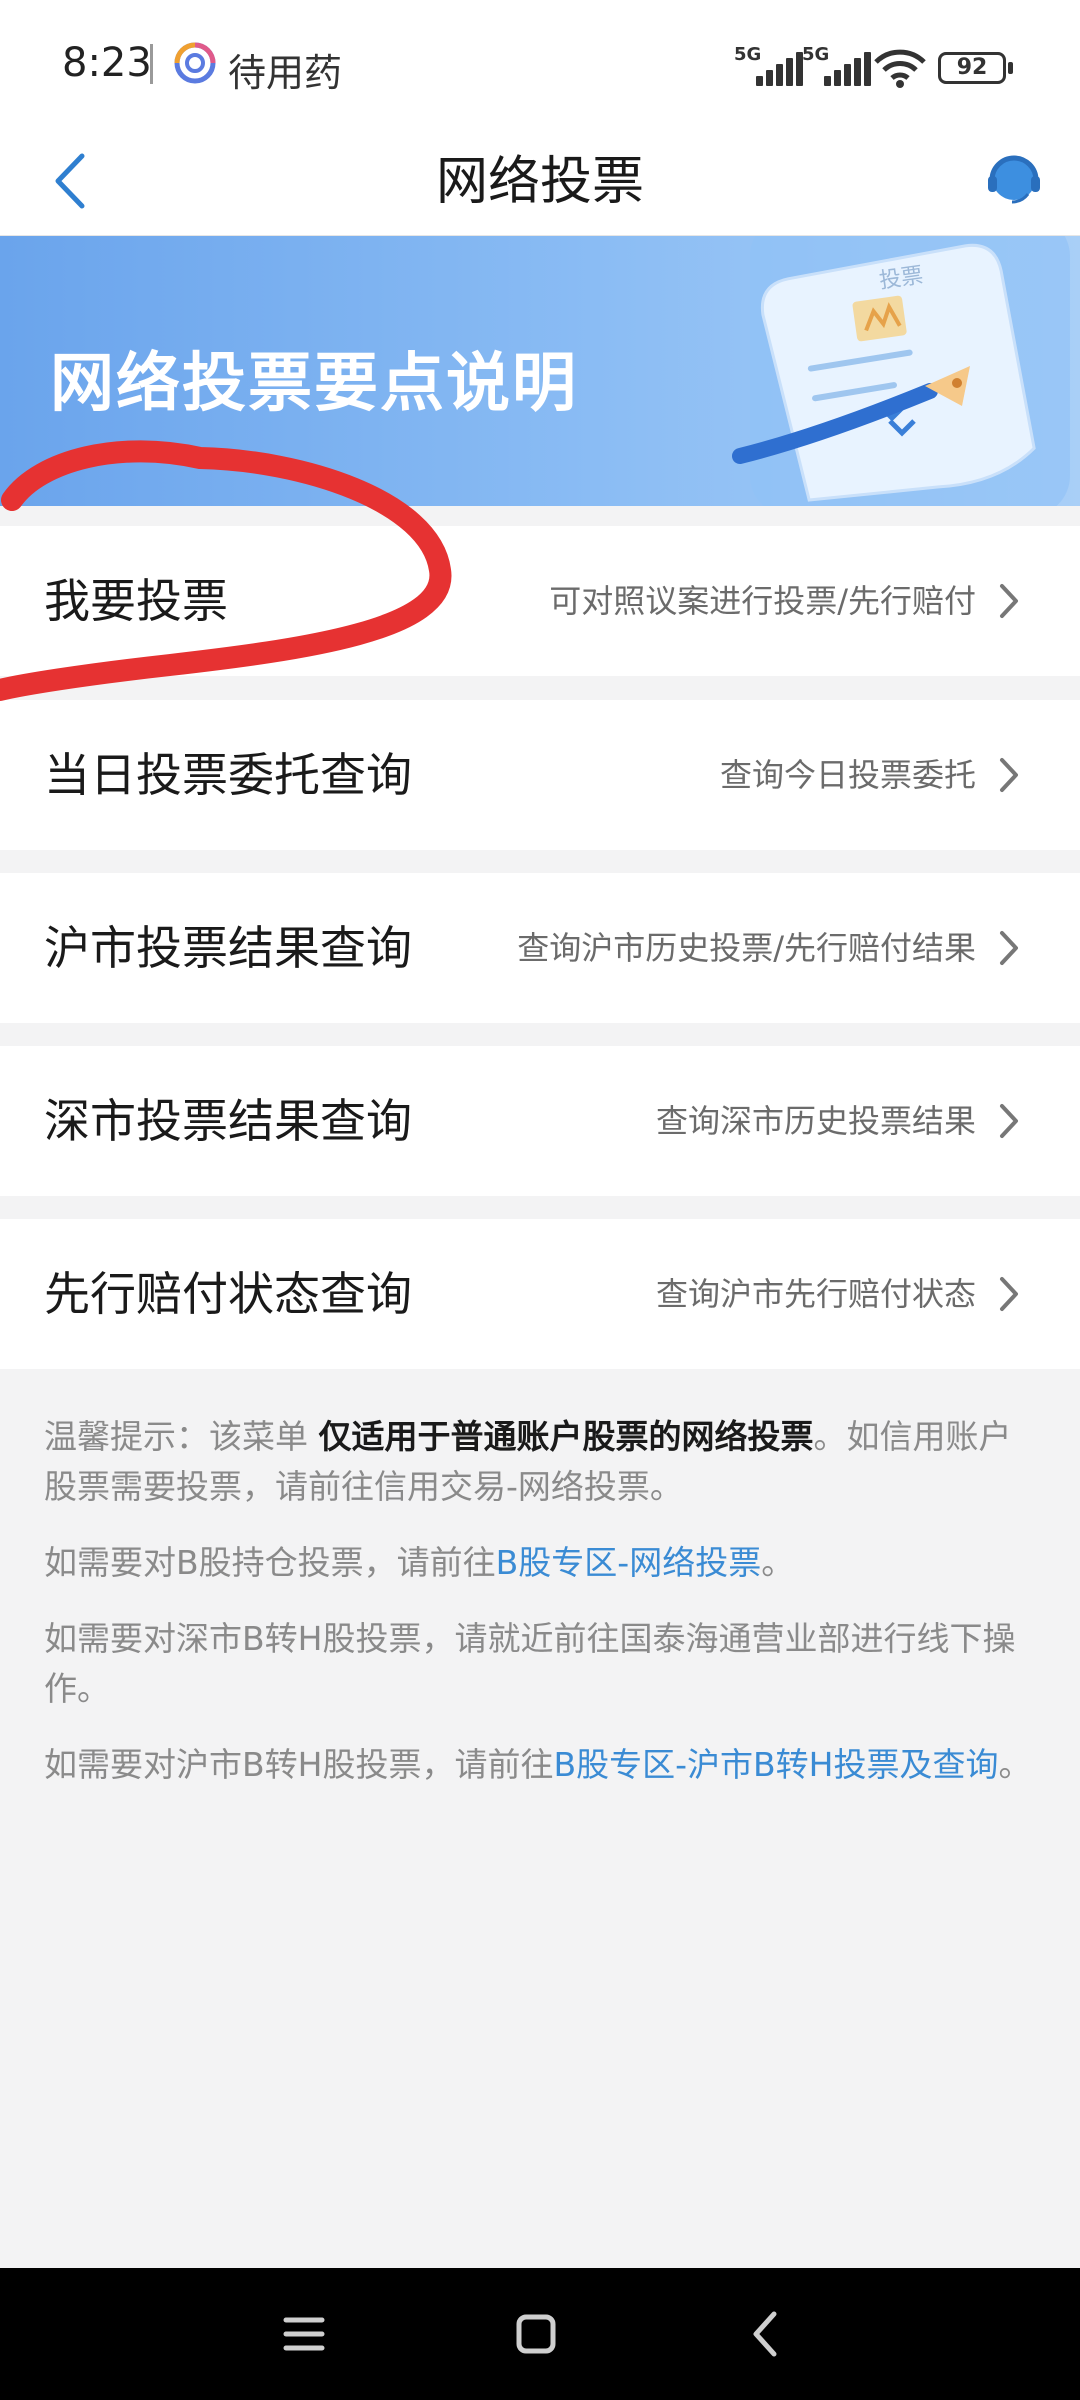 Image resolution: width=1080 pixels, height=2400 pixels. What do you see at coordinates (304, 2334) in the screenshot?
I see `menu-icon` at bounding box center [304, 2334].